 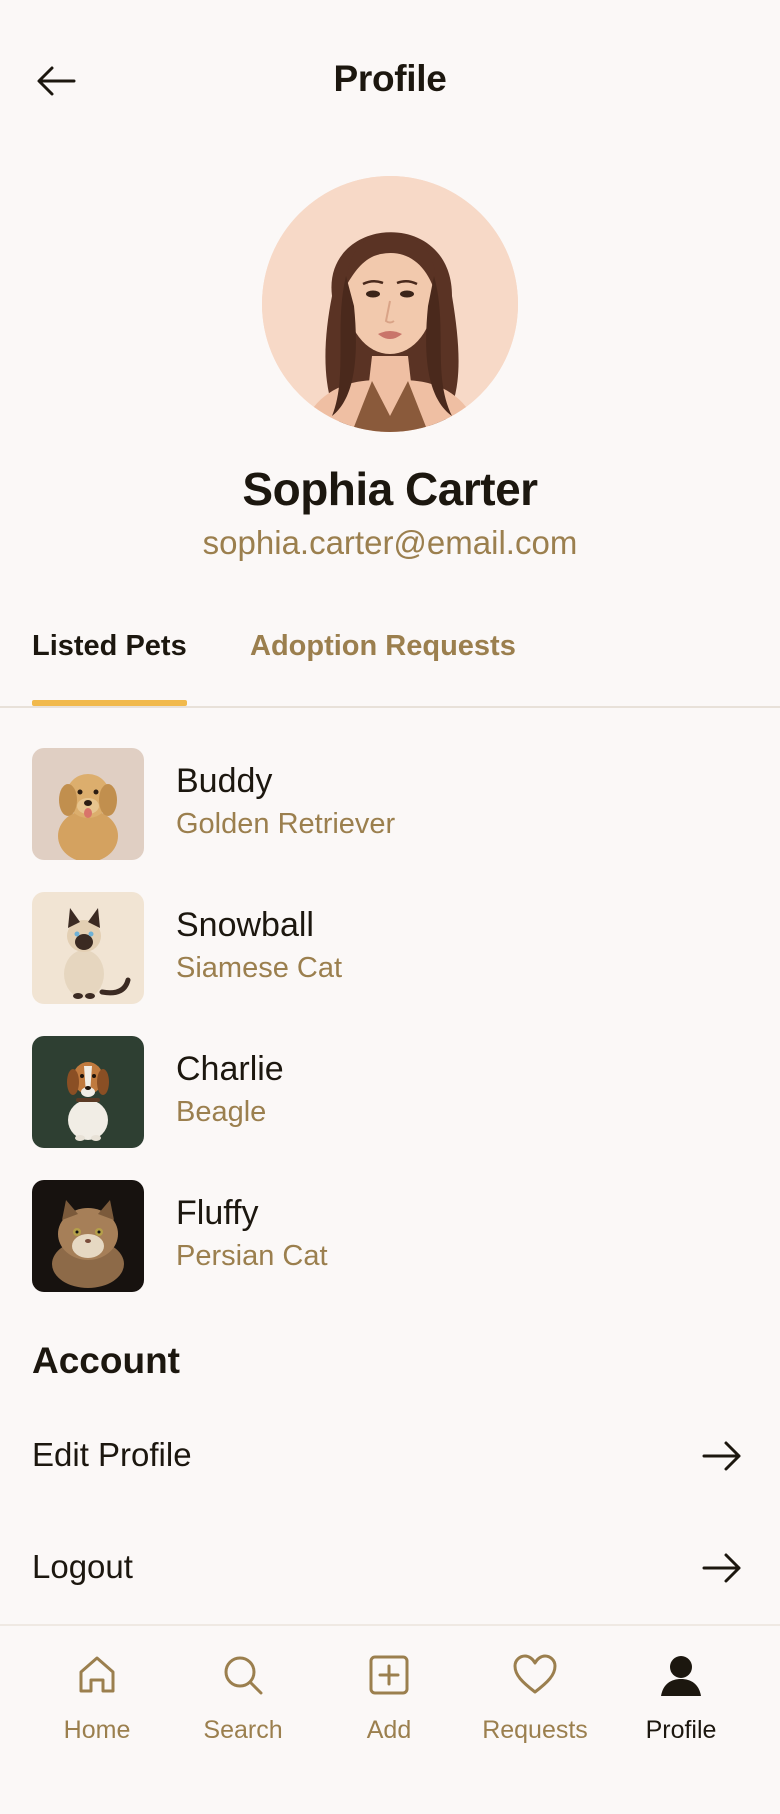 I want to click on user-email: sophia.carter@email.com, so click(x=390, y=542).